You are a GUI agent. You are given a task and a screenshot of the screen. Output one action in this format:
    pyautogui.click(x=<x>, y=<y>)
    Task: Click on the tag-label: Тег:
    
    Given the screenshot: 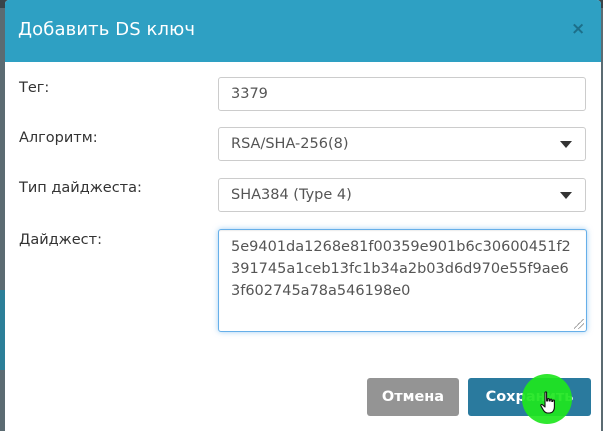 What is the action you would take?
    pyautogui.click(x=34, y=88)
    